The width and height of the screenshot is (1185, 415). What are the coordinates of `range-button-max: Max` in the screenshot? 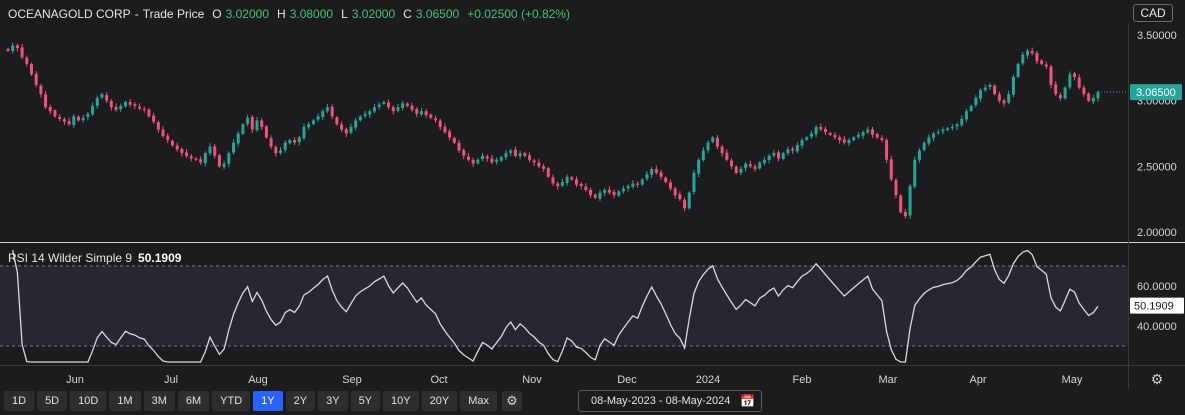 It's located at (478, 401).